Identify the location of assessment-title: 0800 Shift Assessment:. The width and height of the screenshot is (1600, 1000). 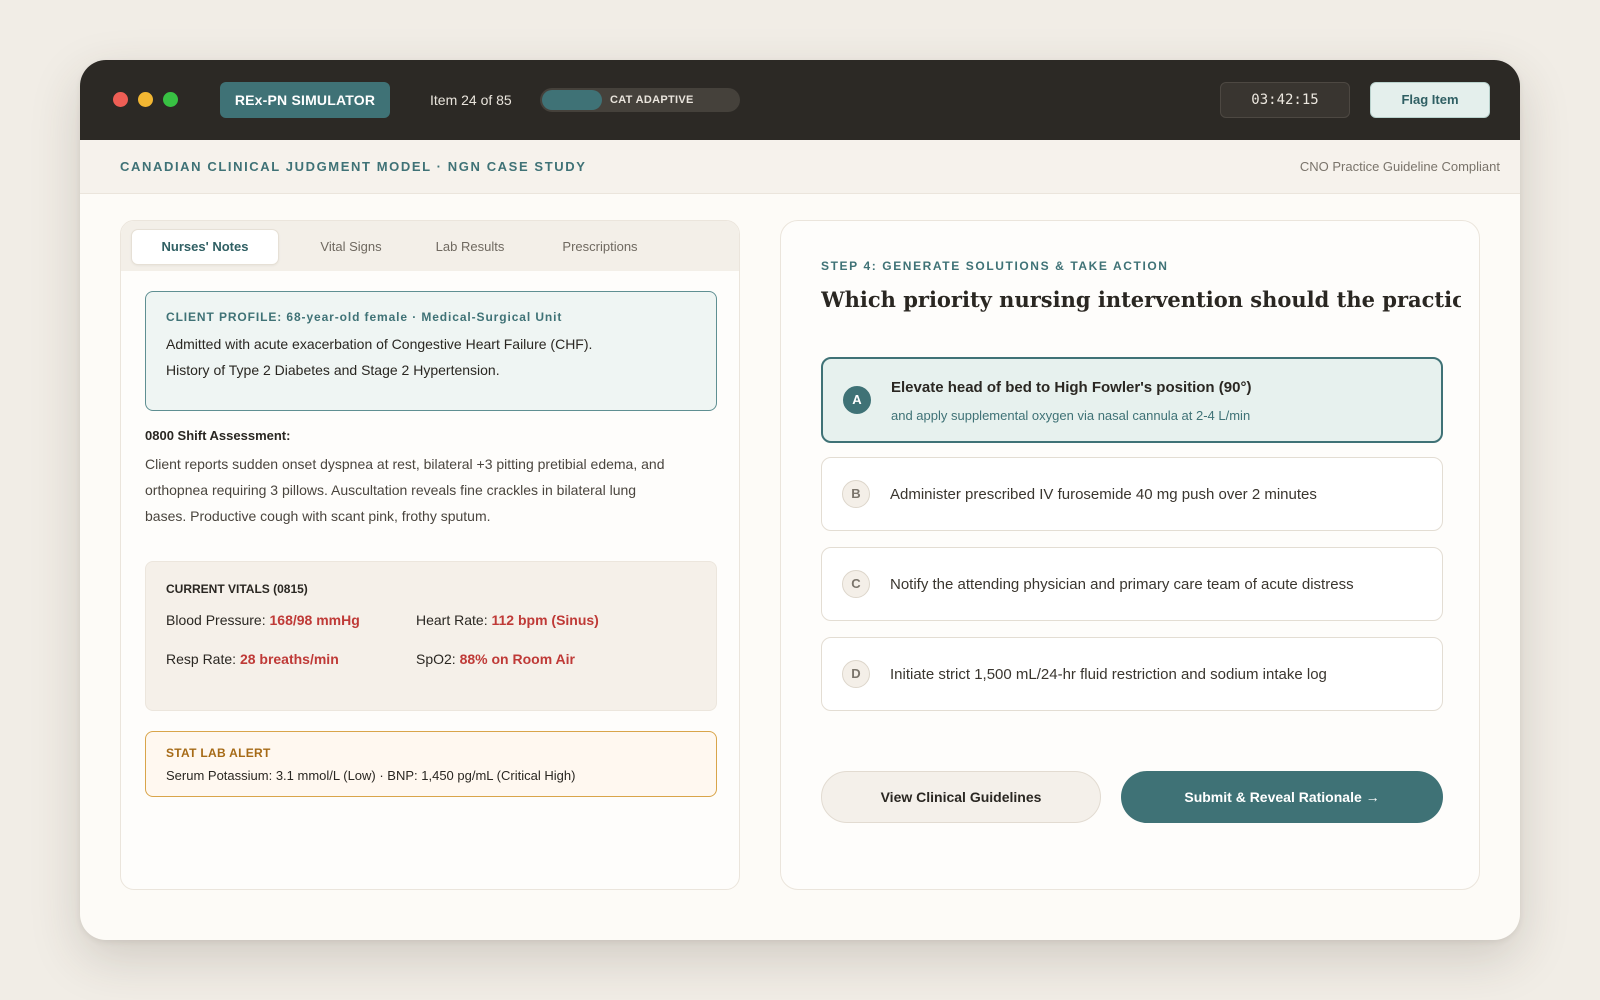
(218, 435).